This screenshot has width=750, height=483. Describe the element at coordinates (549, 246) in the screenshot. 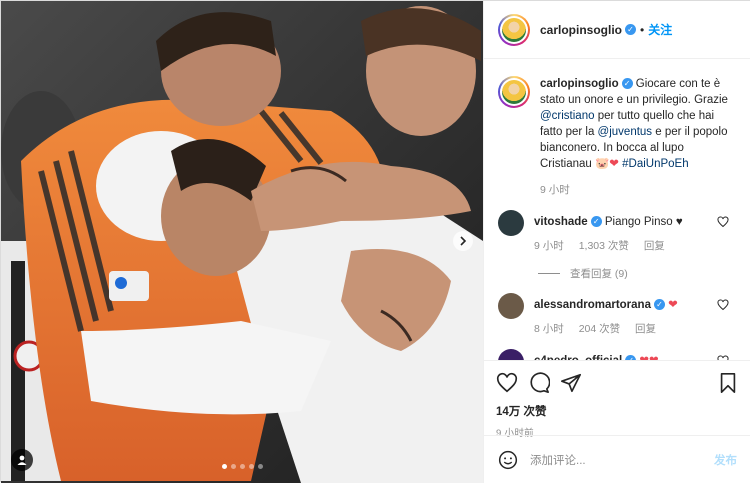

I see `comment-time: 9 小时` at that location.